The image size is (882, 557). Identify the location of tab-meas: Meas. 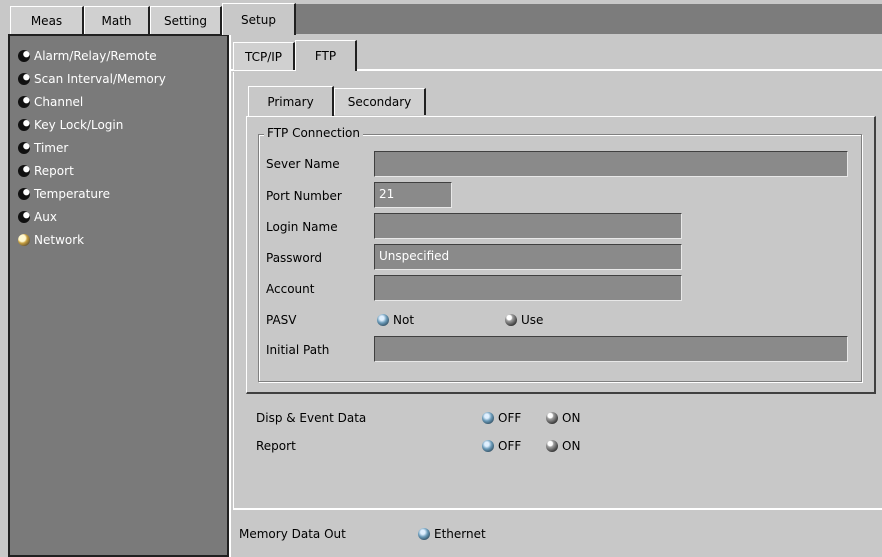
(47, 20).